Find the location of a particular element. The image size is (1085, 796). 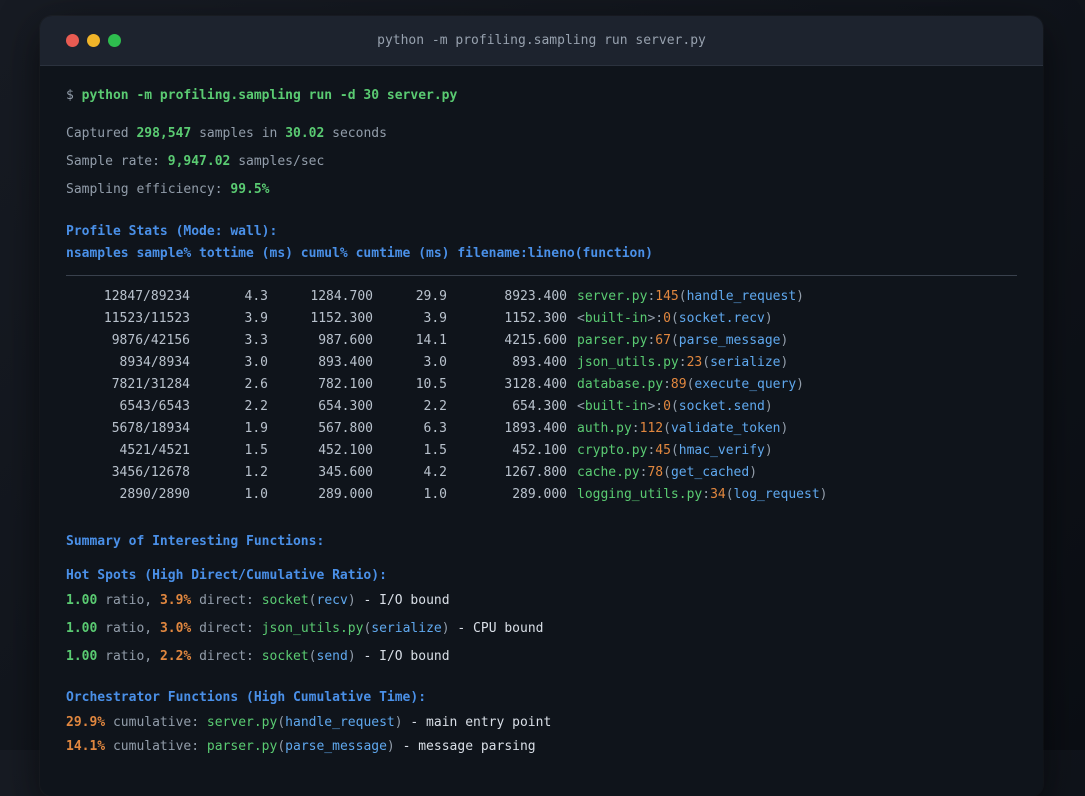

text-segment: parser.py is located at coordinates (612, 340).